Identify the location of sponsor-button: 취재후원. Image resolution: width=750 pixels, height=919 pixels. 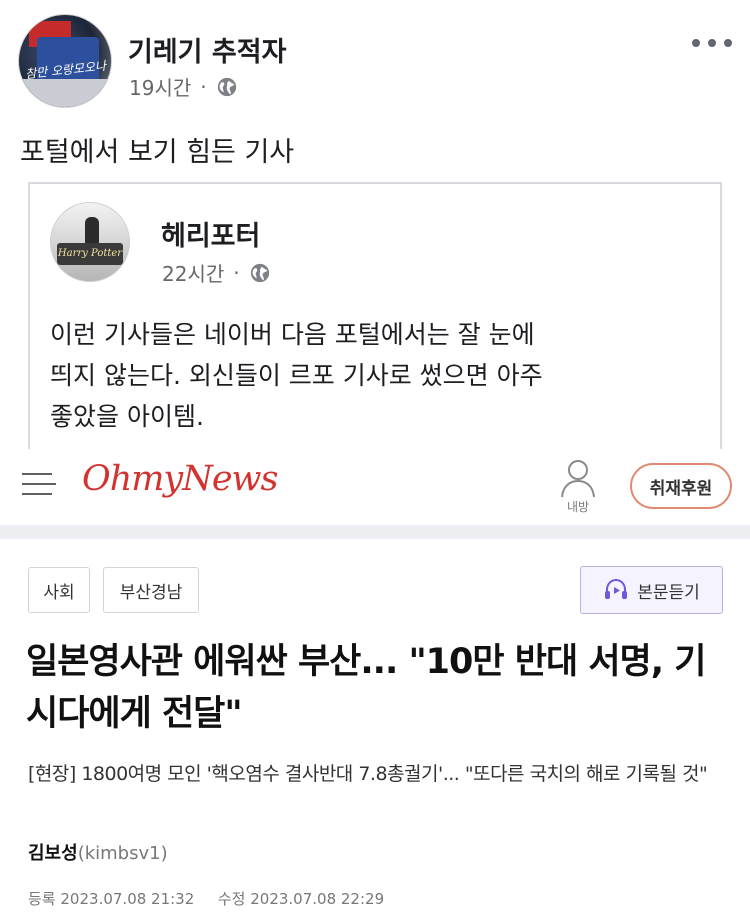
(681, 486).